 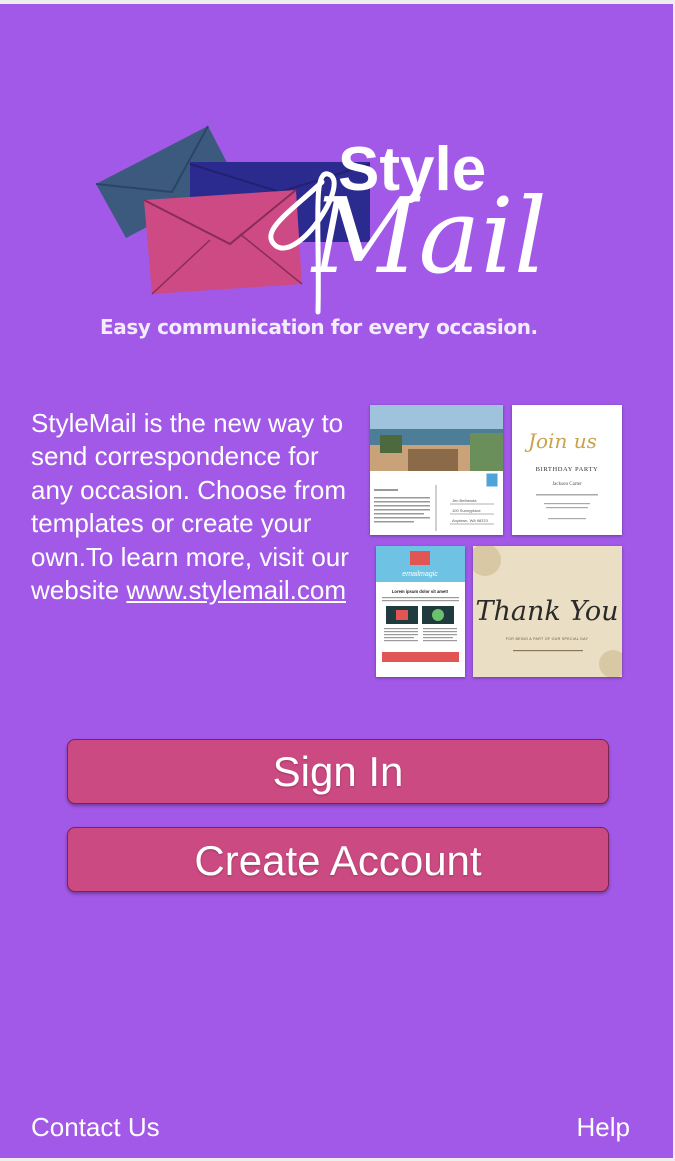 What do you see at coordinates (466, 510) in the screenshot?
I see `postcard-address-2: 100 Sunnyplace` at bounding box center [466, 510].